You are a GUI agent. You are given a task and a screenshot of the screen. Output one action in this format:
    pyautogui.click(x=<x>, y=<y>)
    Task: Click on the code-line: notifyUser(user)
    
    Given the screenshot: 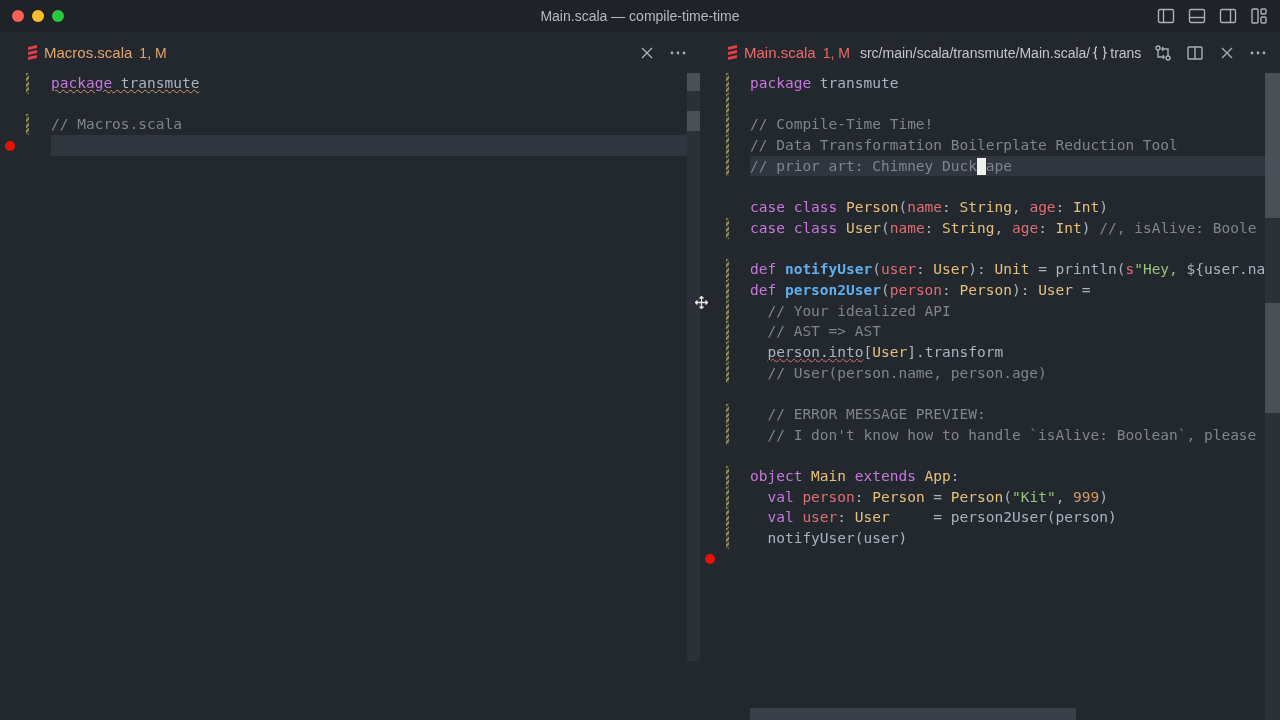 What is the action you would take?
    pyautogui.click(x=837, y=539)
    